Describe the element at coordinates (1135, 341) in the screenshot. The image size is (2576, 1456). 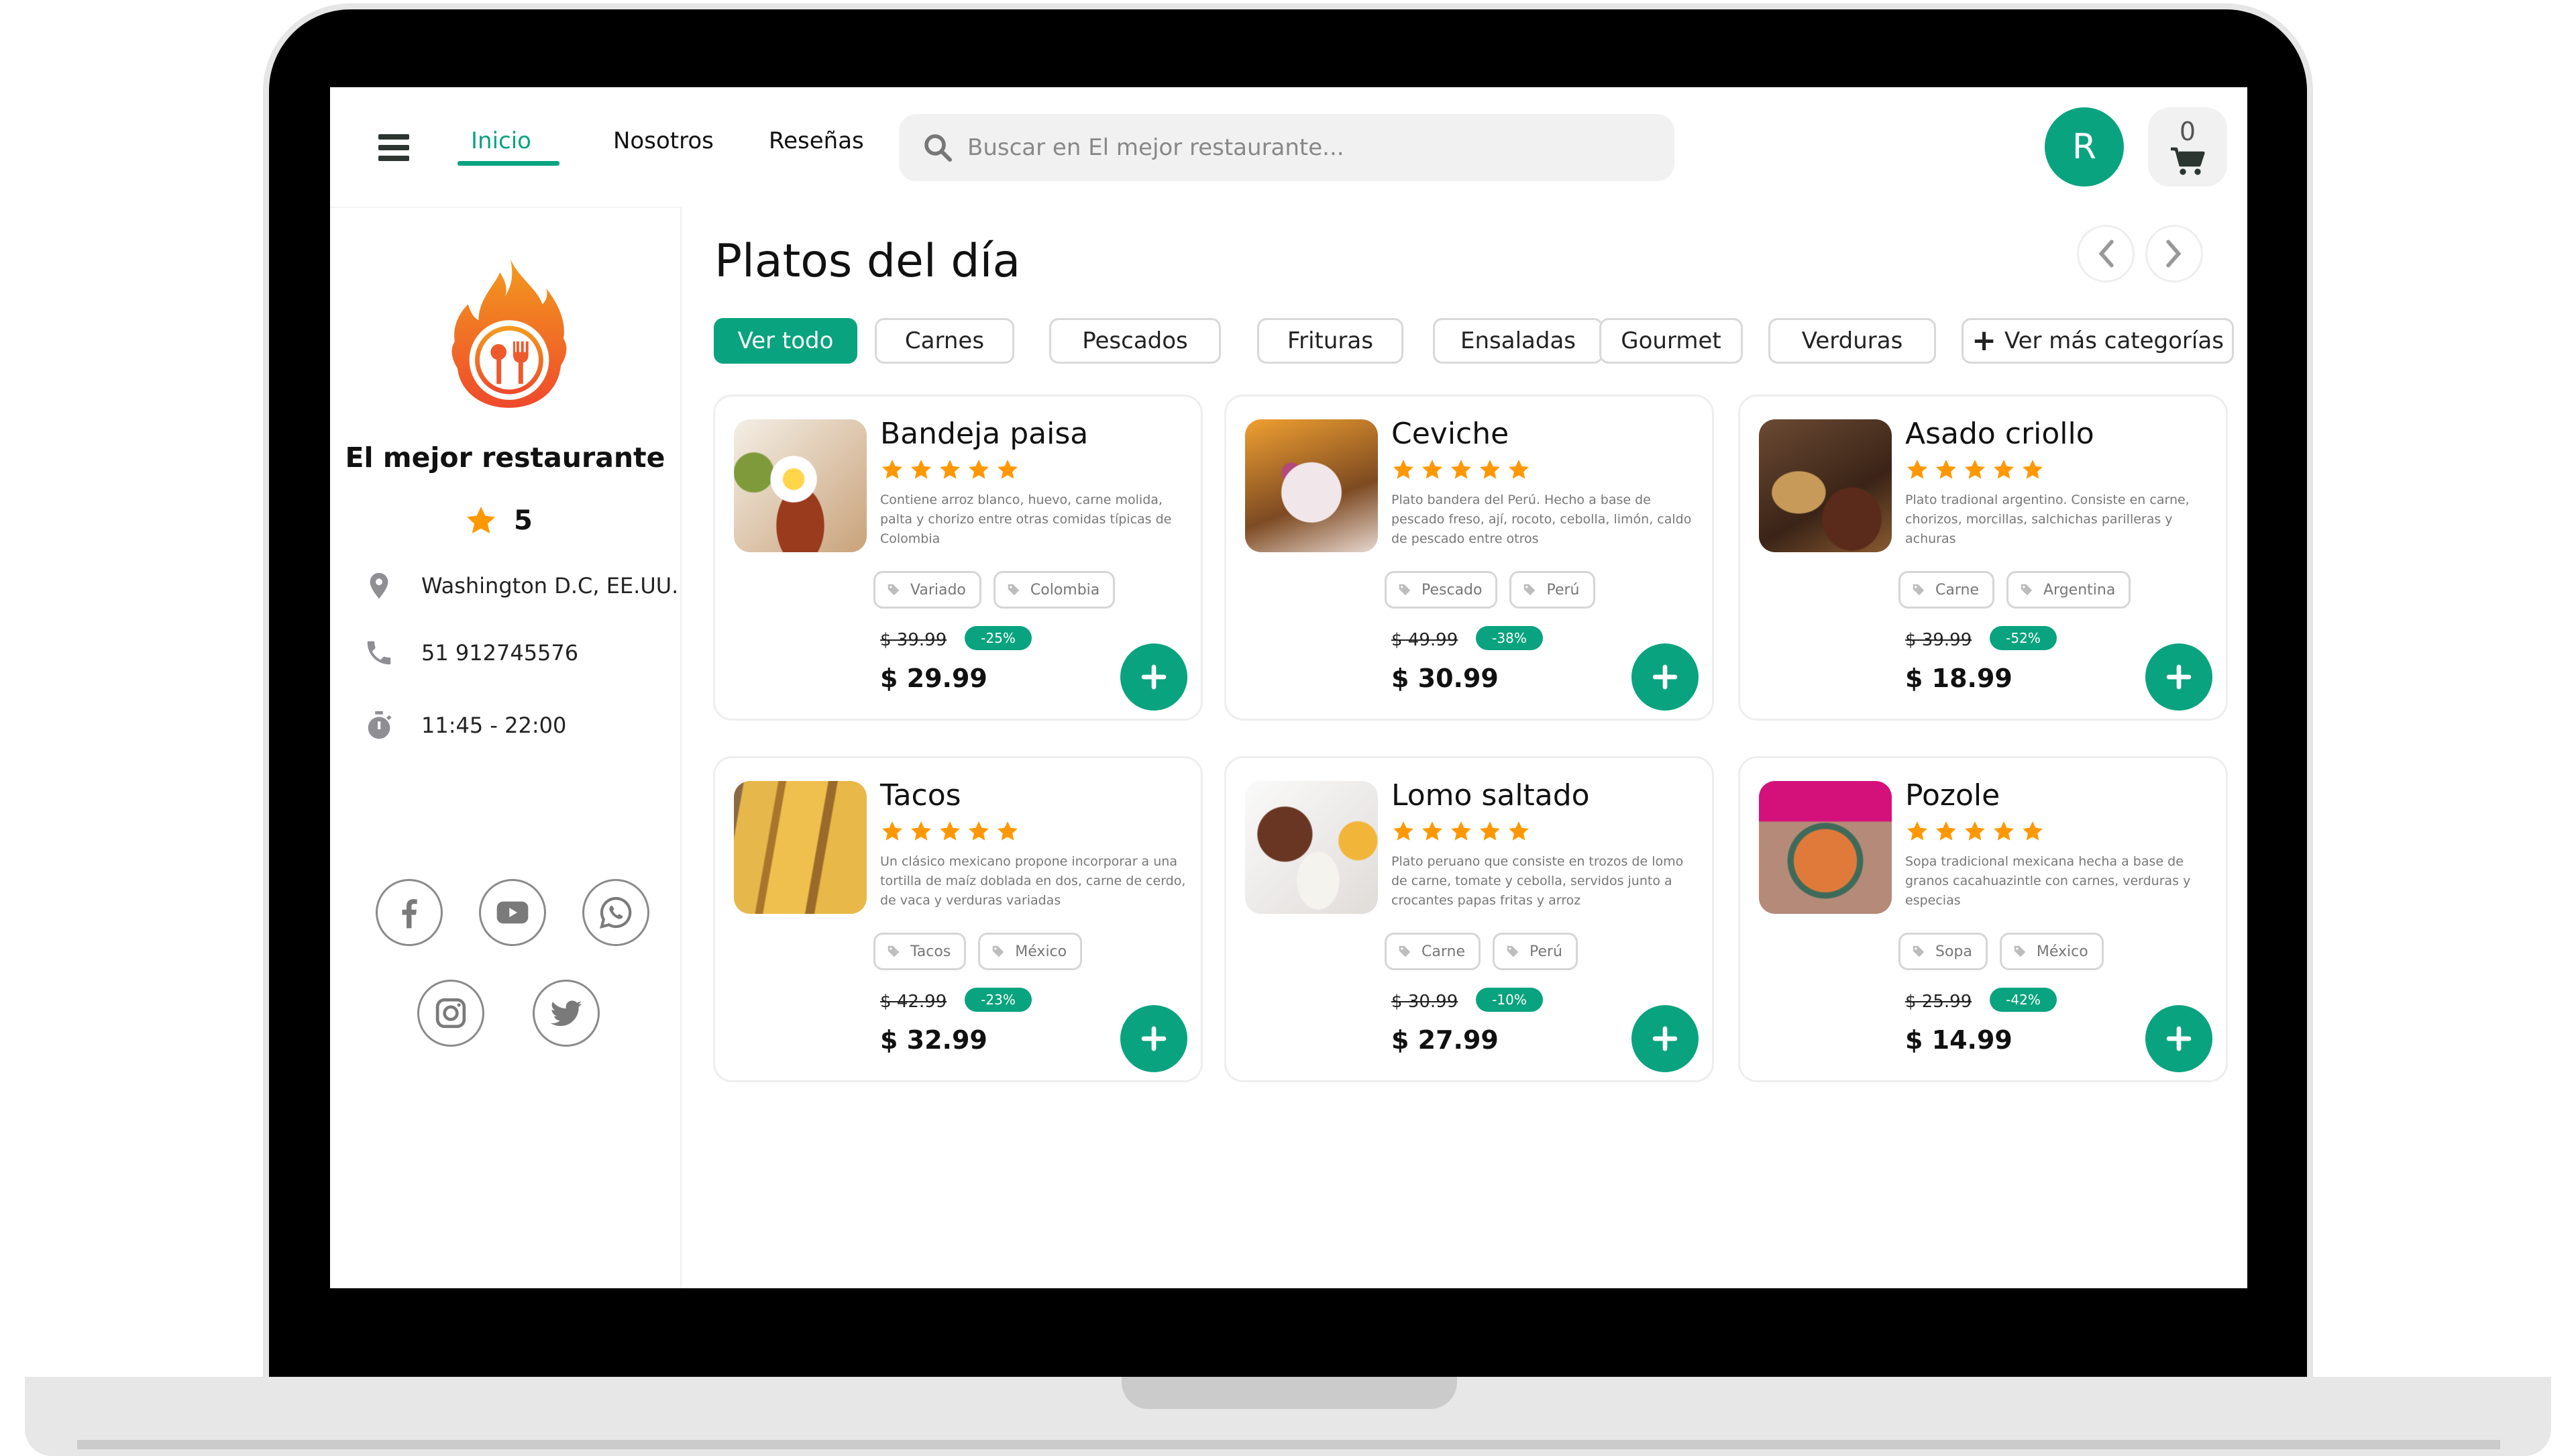
I see `category-chip-pescados: Pescados` at that location.